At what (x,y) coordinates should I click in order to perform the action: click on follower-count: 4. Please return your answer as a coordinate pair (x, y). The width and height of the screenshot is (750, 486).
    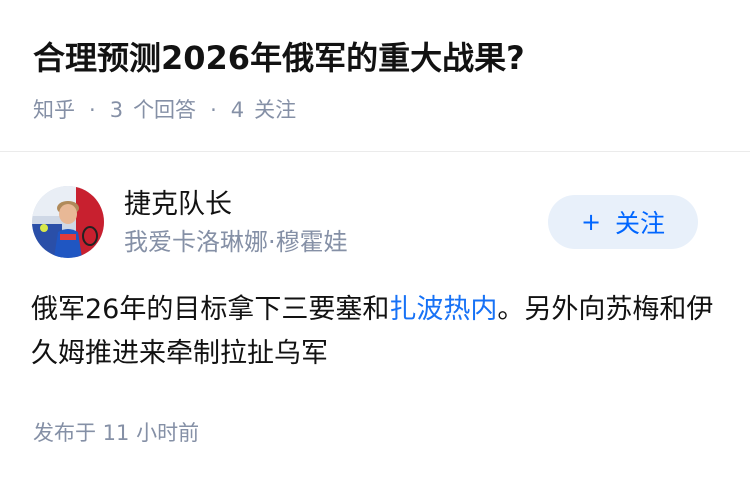
    Looking at the image, I should click on (237, 110).